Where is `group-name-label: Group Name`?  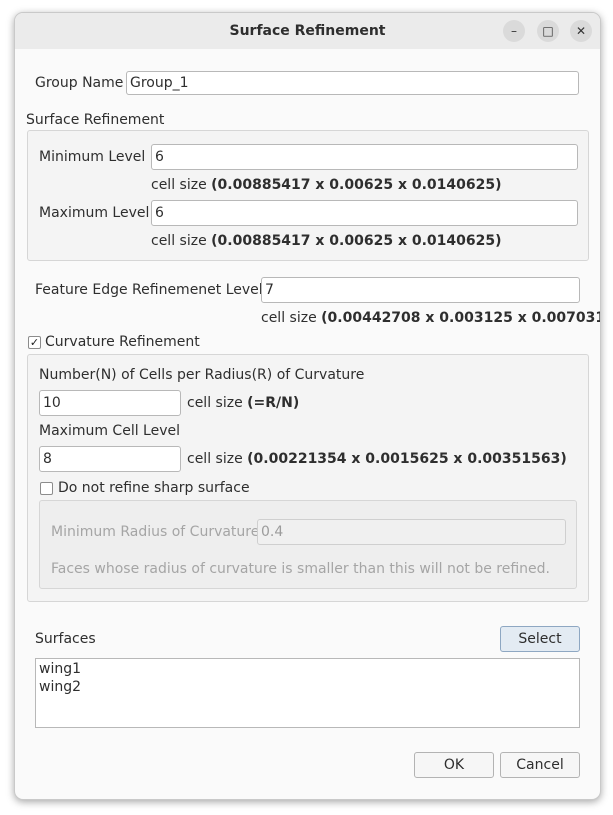
group-name-label: Group Name is located at coordinates (79, 83).